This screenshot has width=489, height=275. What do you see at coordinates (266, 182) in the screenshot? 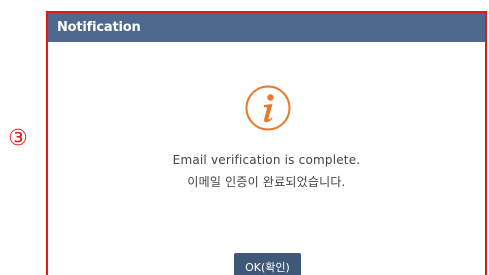
I see `message-korean: 이메일 인증이 완료되었습니다.` at bounding box center [266, 182].